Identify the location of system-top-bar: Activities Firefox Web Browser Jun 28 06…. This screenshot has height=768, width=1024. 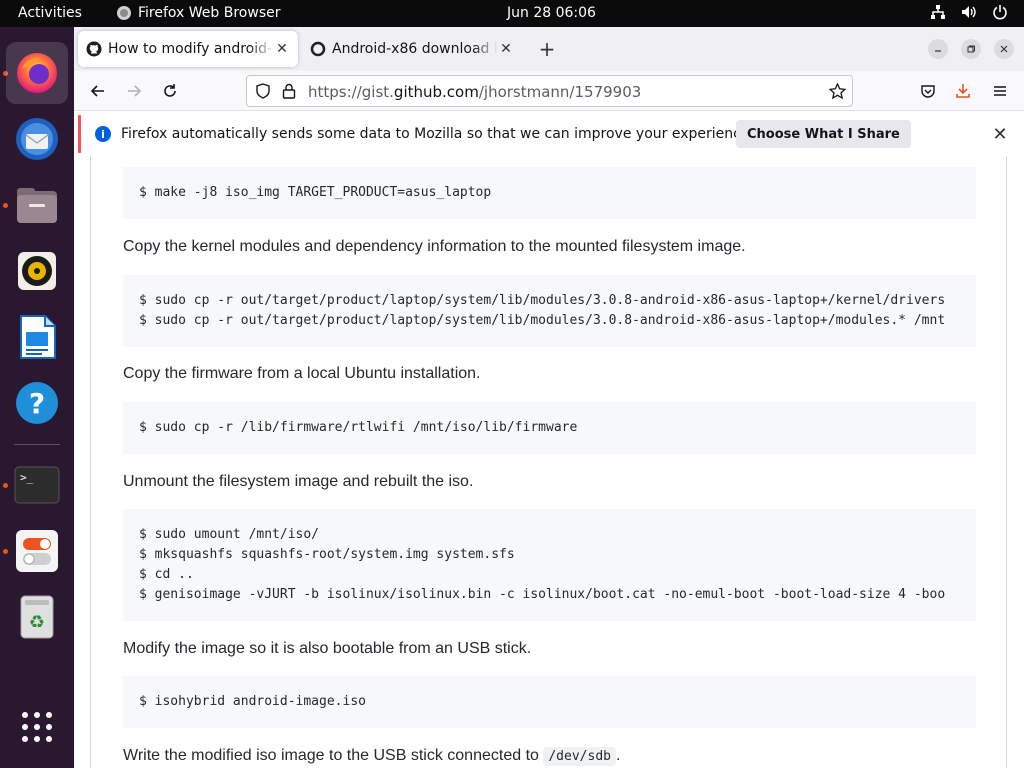
(512, 13).